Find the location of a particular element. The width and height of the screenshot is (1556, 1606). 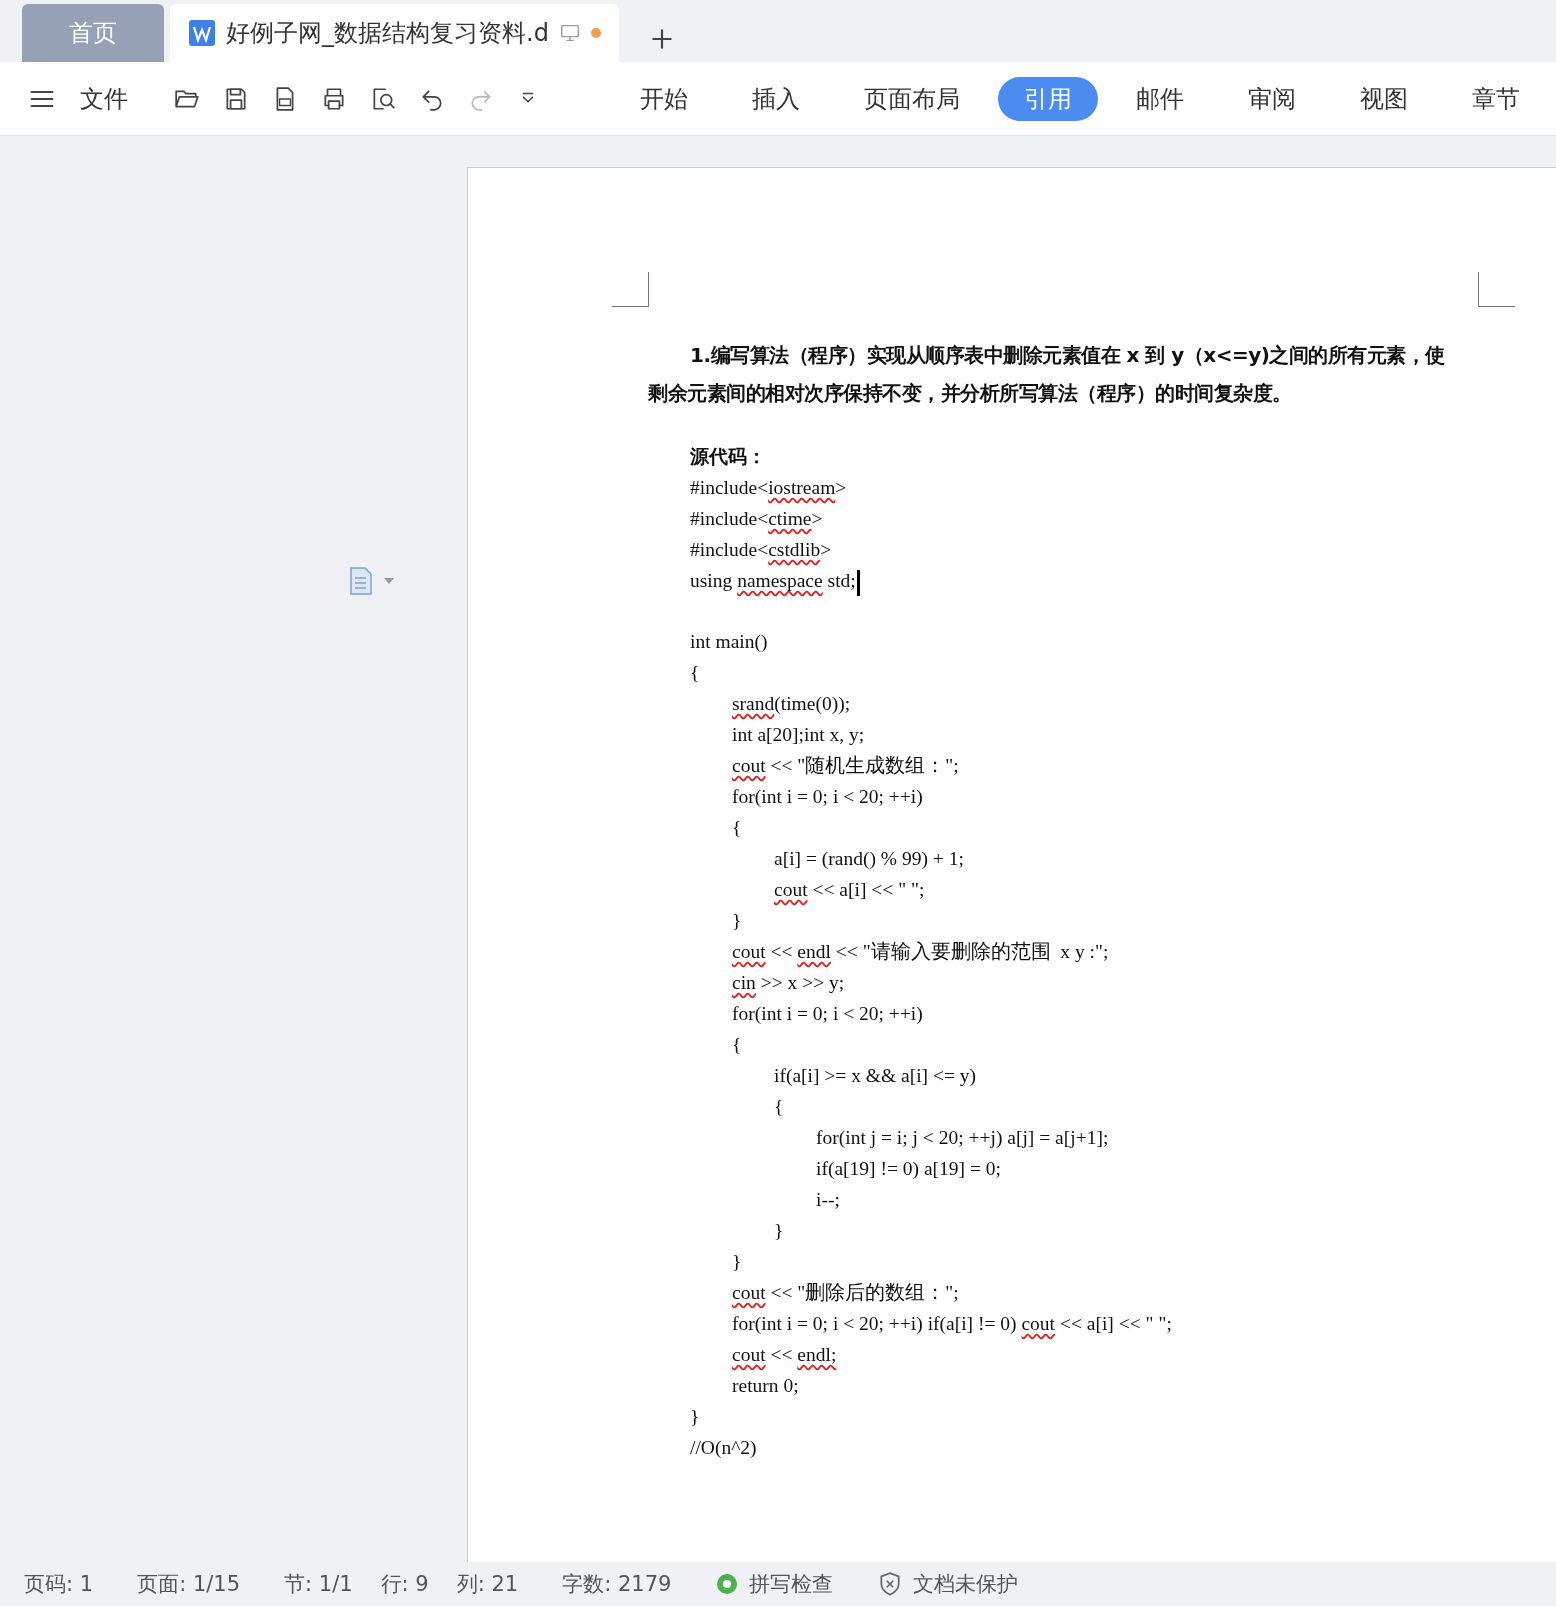

ribbon-tab: 邮件 is located at coordinates (1160, 98).